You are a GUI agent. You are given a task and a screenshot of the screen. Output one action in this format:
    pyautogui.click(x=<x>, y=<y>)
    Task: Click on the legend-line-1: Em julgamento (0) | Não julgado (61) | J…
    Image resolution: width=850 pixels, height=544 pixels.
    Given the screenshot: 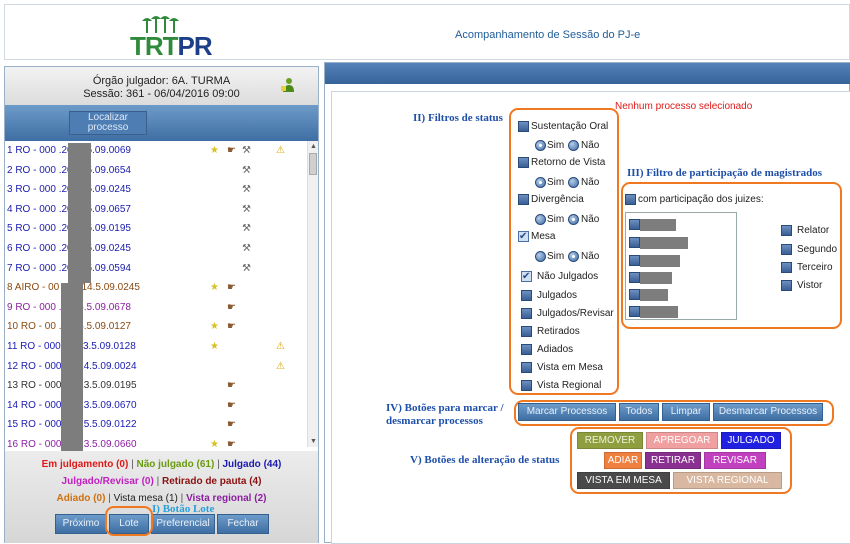 What is the action you would take?
    pyautogui.click(x=161, y=464)
    